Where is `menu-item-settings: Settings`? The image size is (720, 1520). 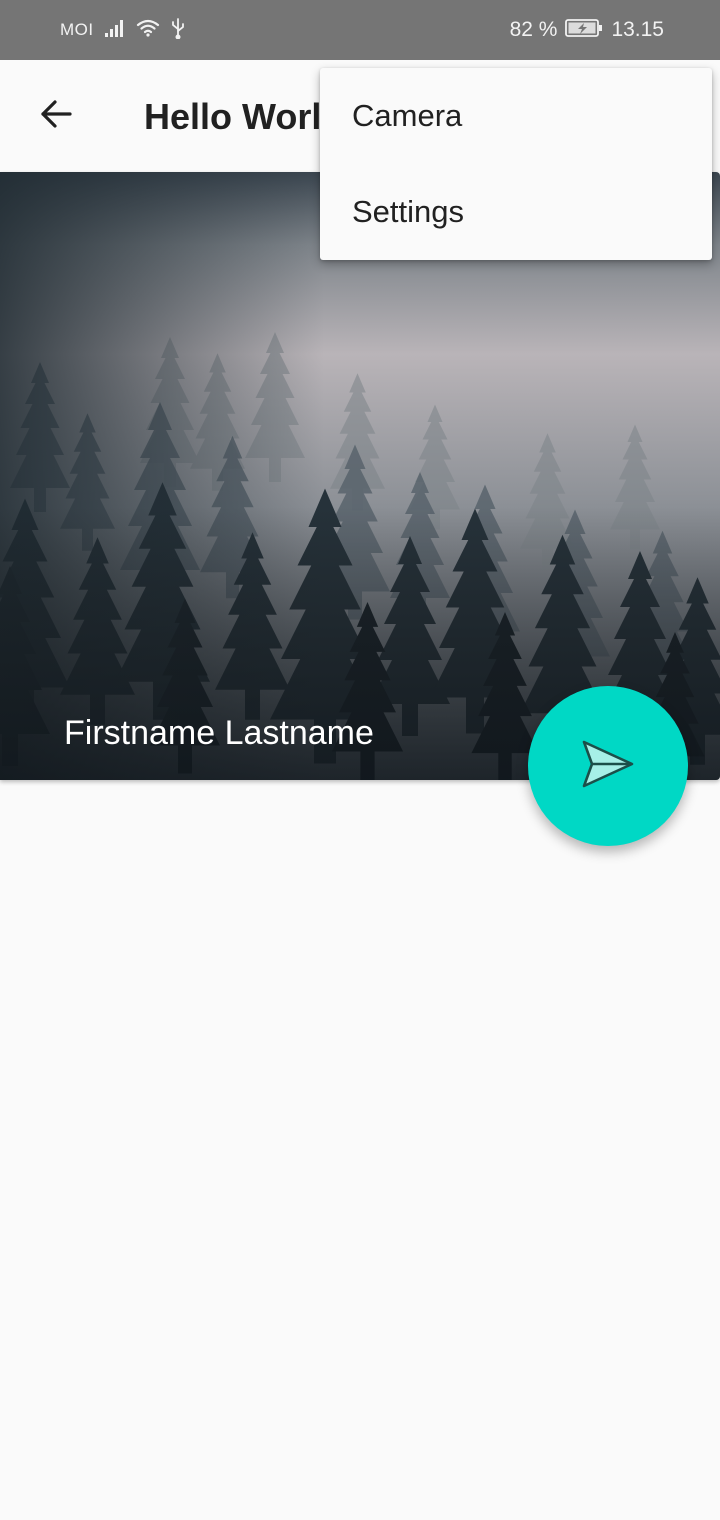 menu-item-settings: Settings is located at coordinates (516, 212).